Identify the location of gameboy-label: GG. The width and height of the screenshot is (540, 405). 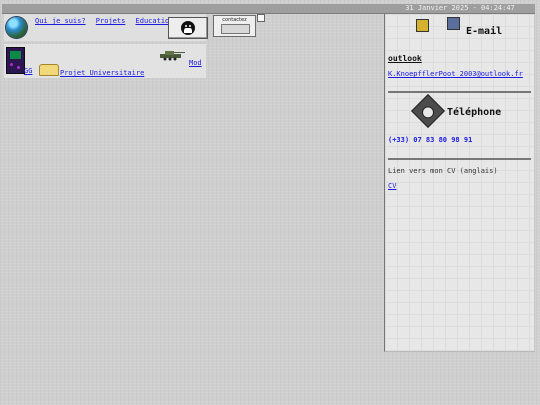
(28, 71).